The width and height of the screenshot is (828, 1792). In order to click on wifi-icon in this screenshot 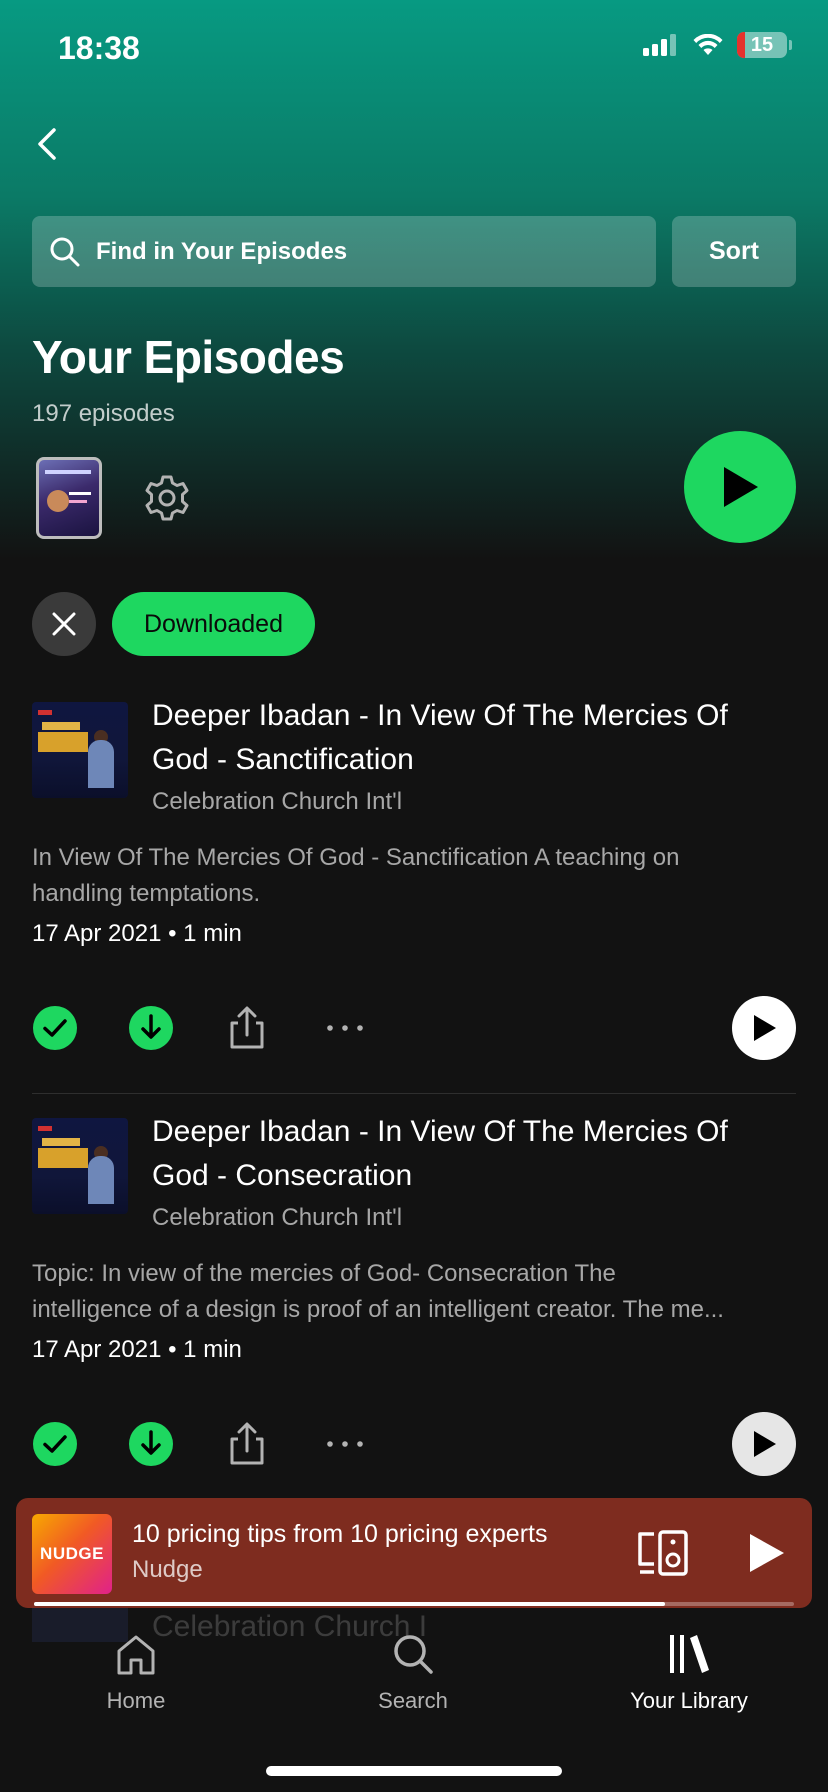, I will do `click(708, 44)`.